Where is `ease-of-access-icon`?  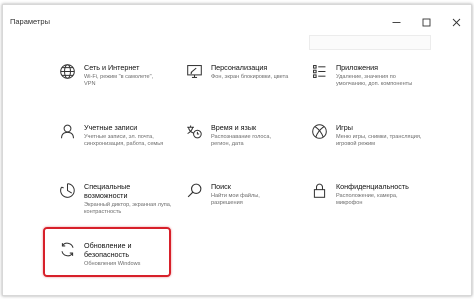
ease-of-access-icon is located at coordinates (67, 193).